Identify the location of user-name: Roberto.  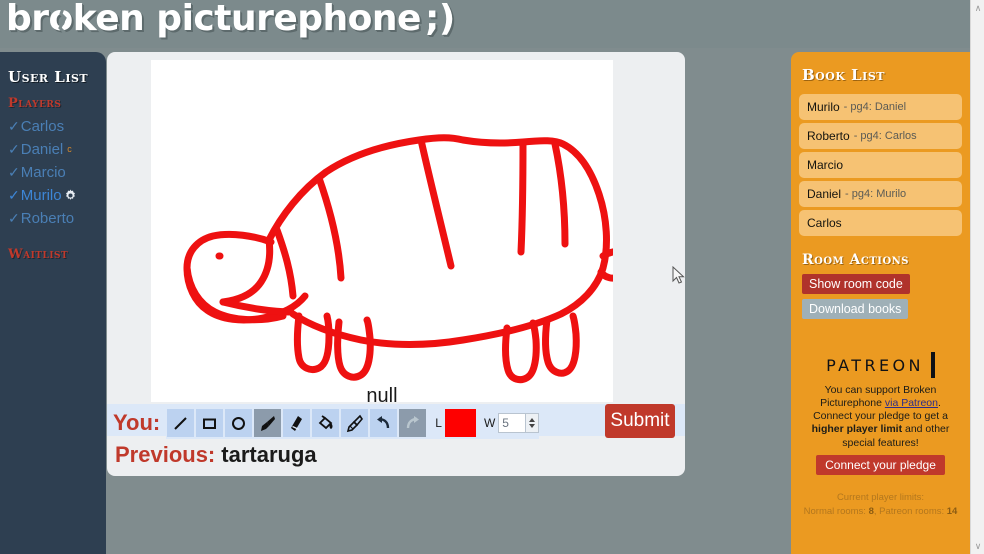
(47, 218).